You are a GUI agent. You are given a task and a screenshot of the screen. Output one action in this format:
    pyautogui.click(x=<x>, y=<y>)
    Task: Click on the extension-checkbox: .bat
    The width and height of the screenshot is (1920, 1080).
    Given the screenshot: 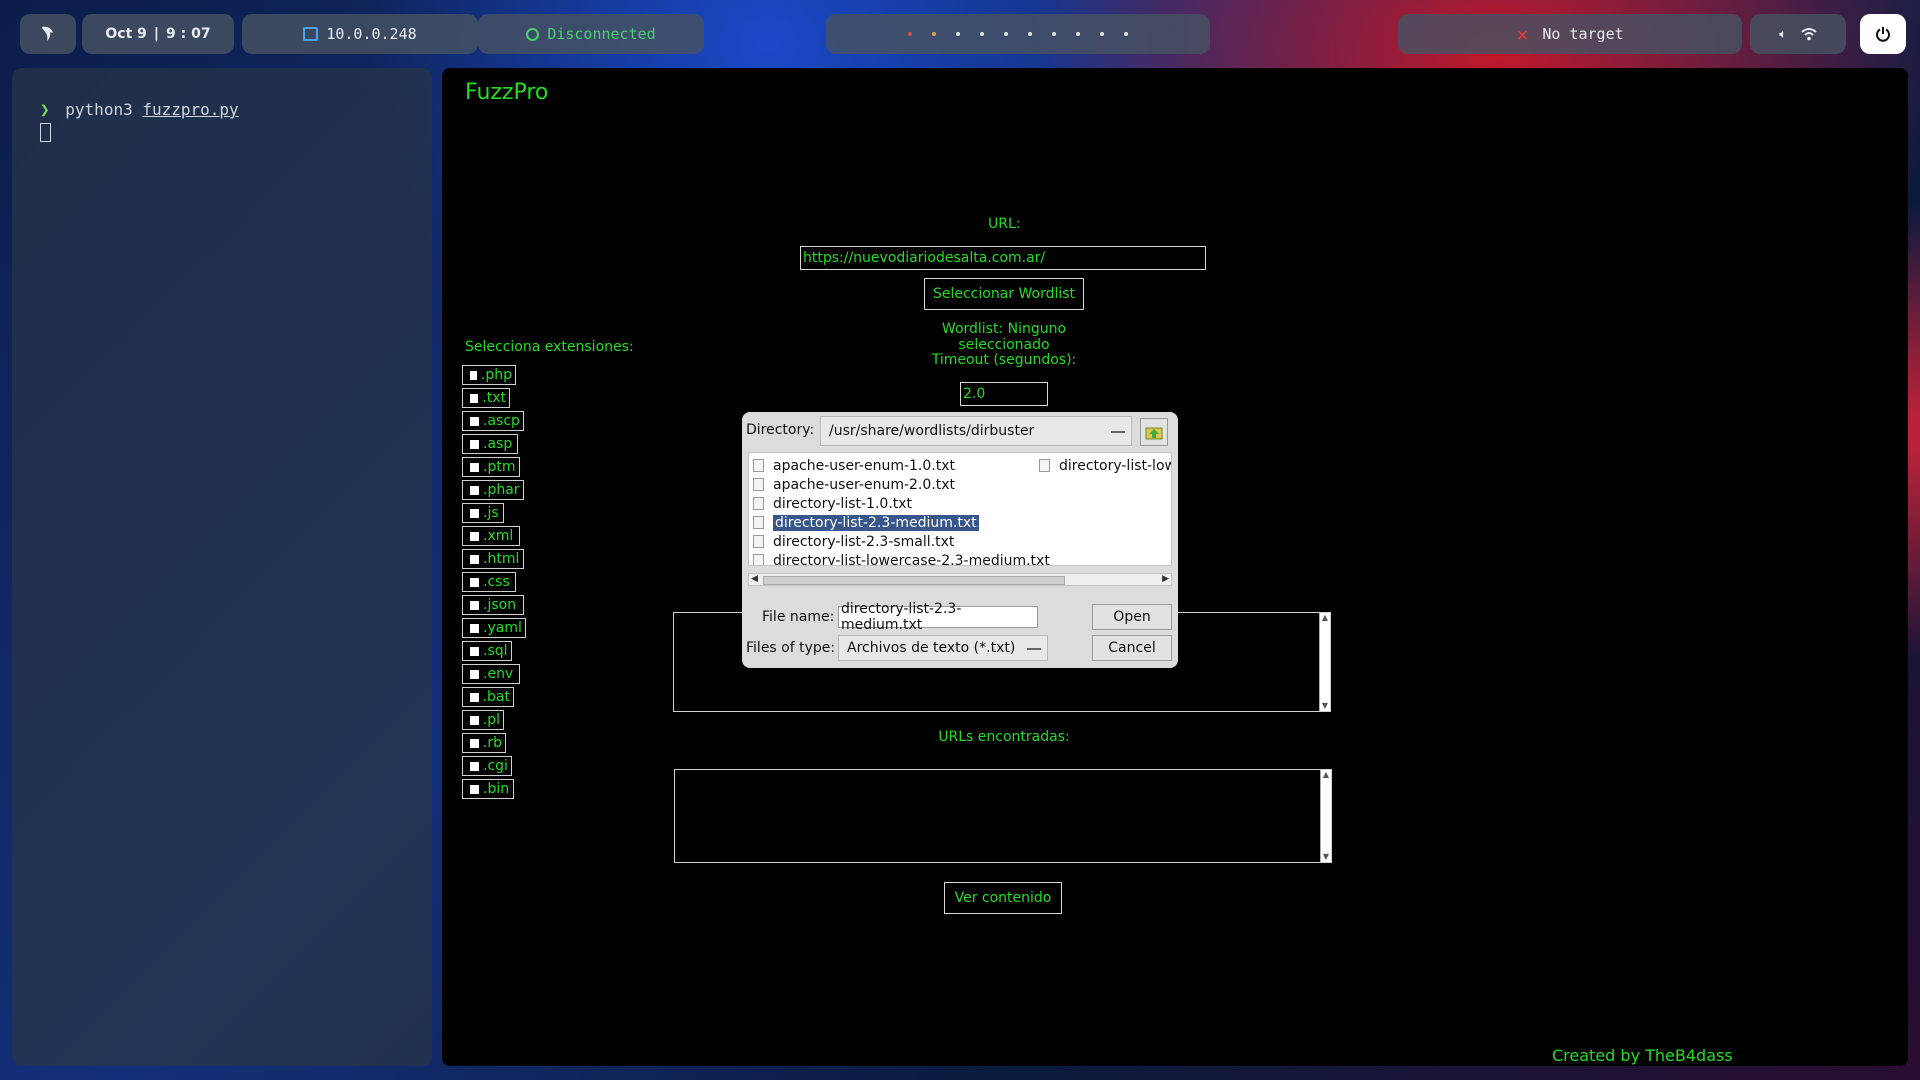 What is the action you would take?
    pyautogui.click(x=488, y=697)
    